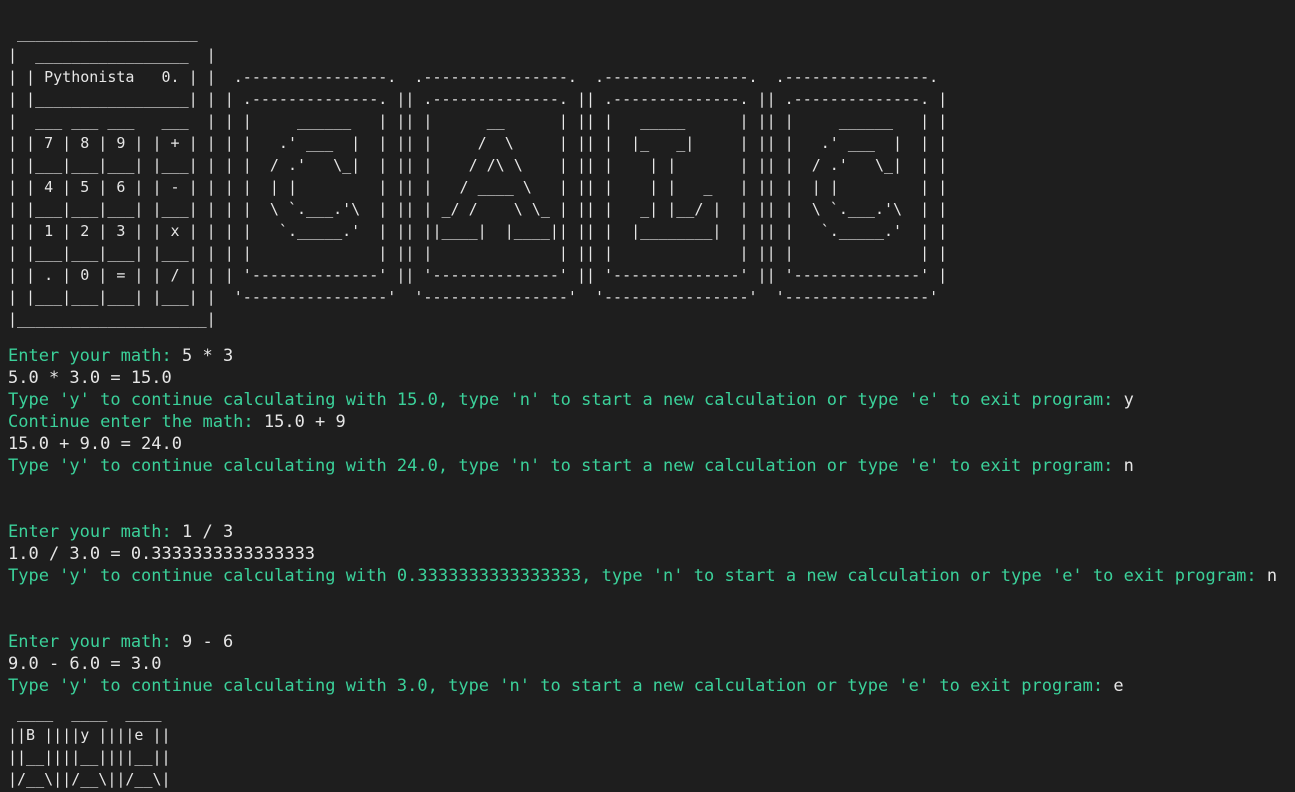 Image resolution: width=1295 pixels, height=792 pixels. What do you see at coordinates (648, 378) in the screenshot?
I see `terminal-line: 5.0 * 3.0 = 15.0` at bounding box center [648, 378].